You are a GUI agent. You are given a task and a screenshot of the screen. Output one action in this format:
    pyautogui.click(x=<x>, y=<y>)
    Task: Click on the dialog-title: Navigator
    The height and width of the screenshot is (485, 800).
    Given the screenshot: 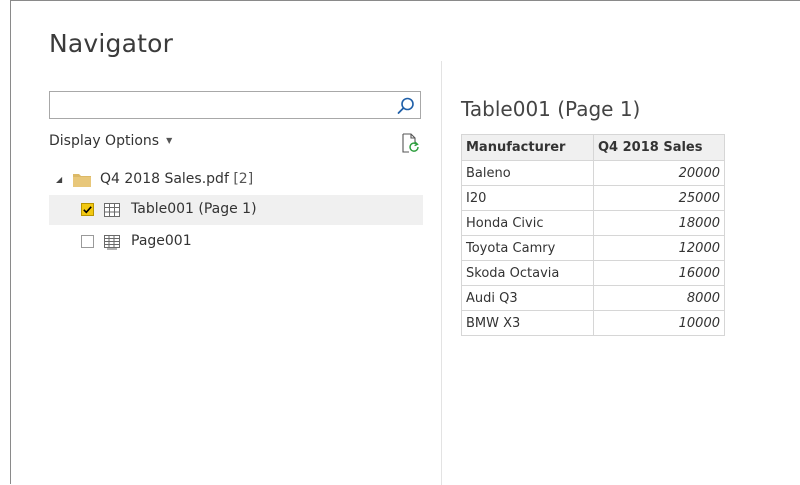 What is the action you would take?
    pyautogui.click(x=111, y=43)
    